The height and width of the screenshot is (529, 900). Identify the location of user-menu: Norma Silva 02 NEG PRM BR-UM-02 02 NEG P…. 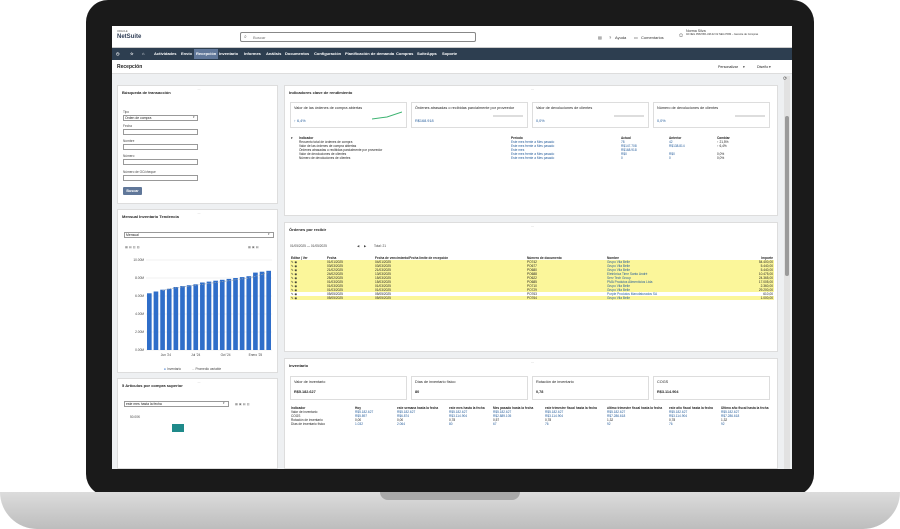
(738, 33).